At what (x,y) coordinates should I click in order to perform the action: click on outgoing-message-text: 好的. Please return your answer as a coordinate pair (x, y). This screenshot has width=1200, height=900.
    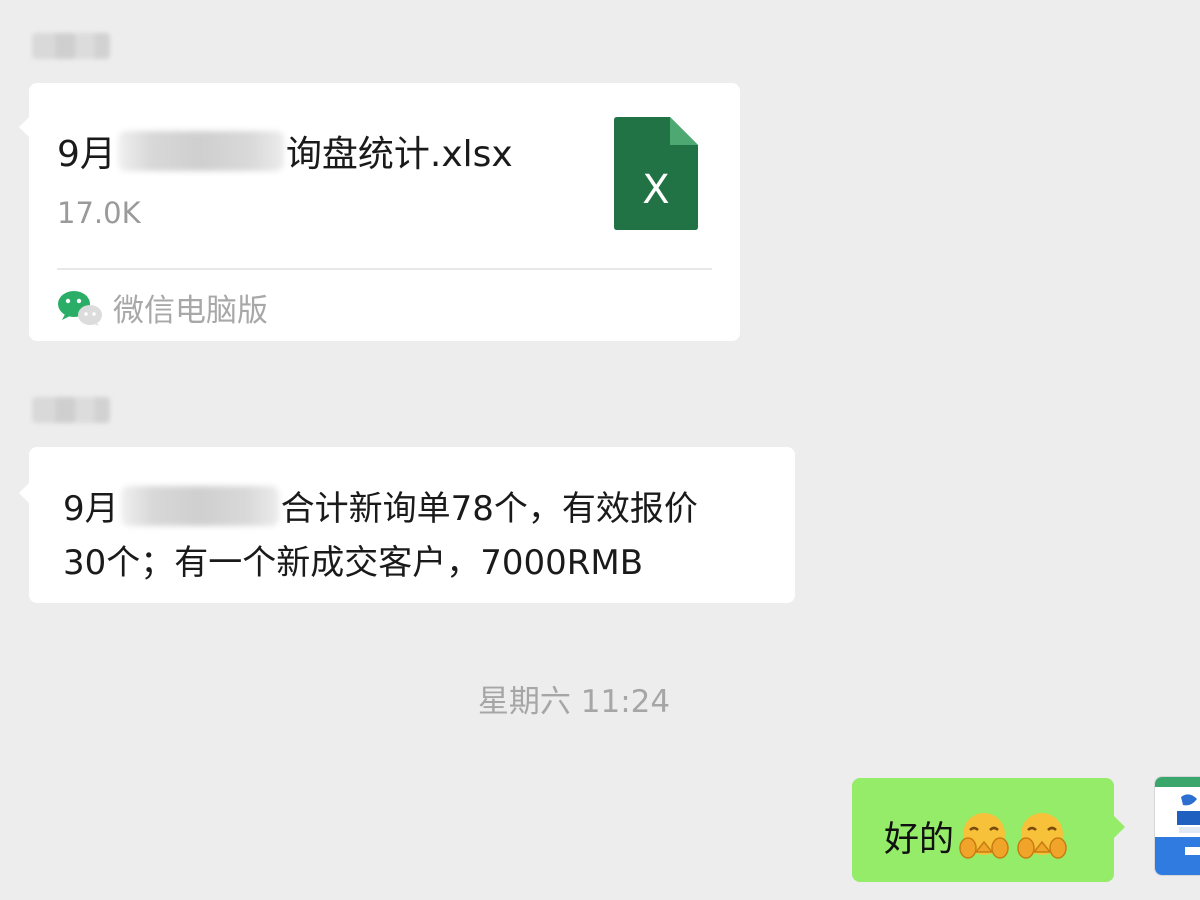
    Looking at the image, I should click on (977, 836).